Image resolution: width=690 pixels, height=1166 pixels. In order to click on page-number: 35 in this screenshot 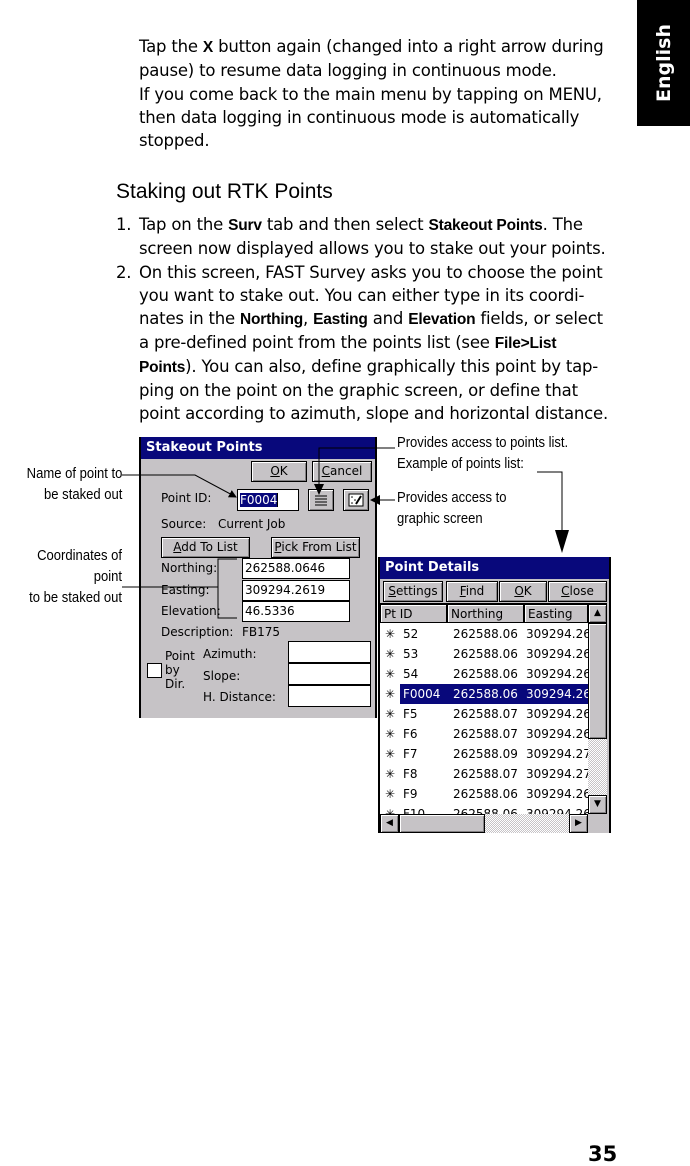, I will do `click(603, 1154)`.